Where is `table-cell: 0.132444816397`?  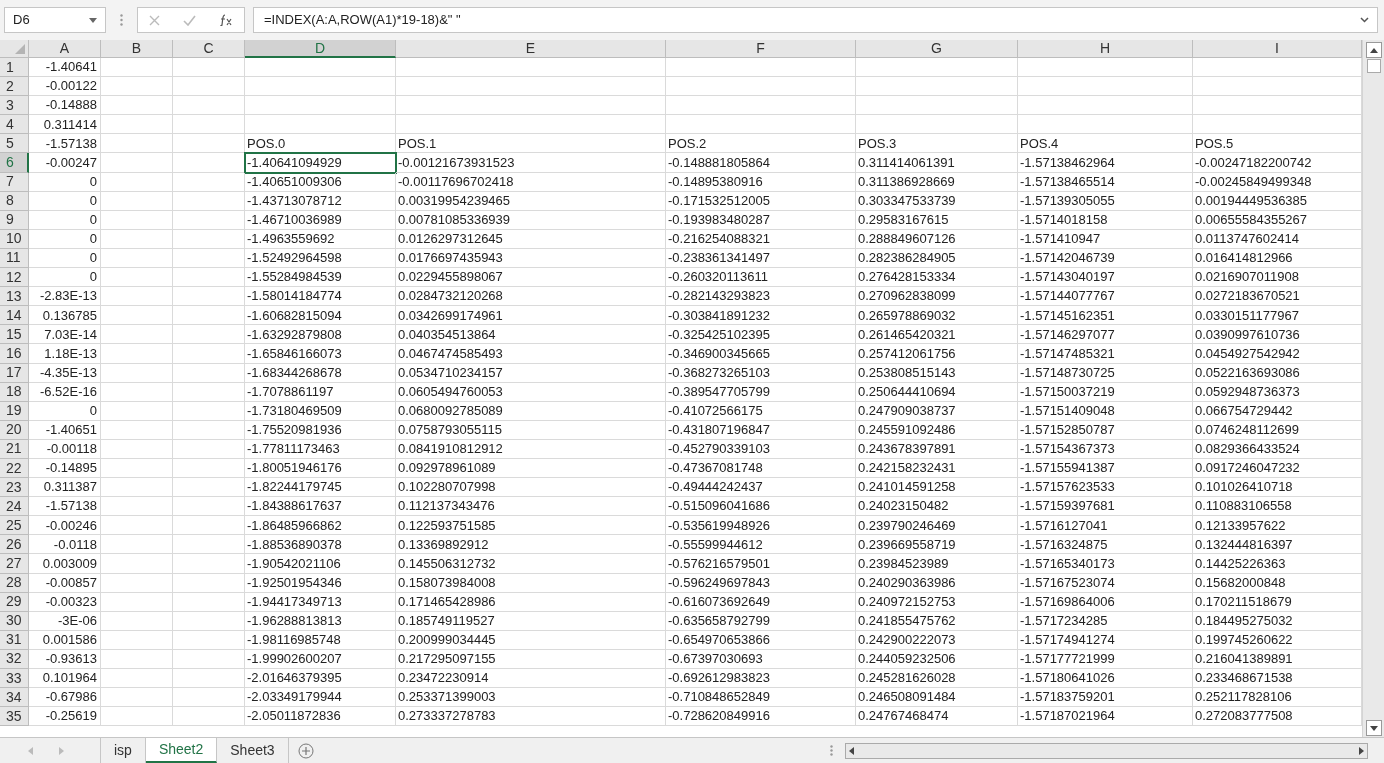
table-cell: 0.132444816397 is located at coordinates (1277, 545).